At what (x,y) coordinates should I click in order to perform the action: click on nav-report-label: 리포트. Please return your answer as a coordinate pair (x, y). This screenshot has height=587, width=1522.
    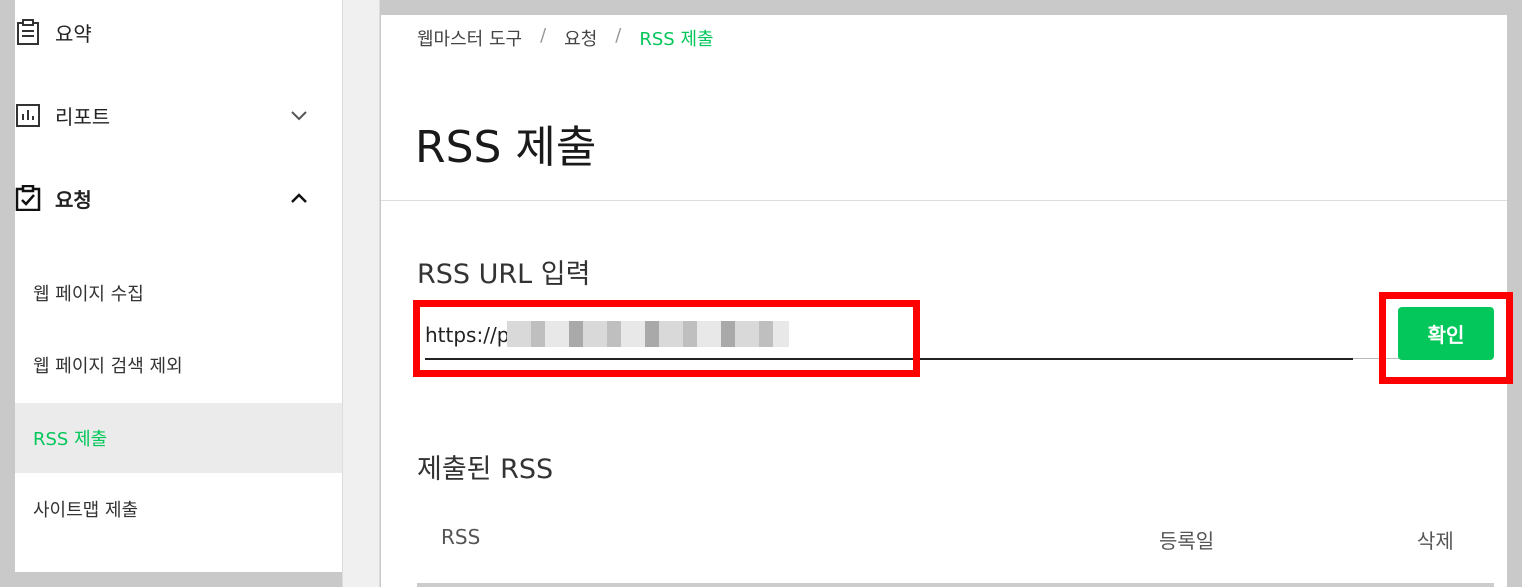
    Looking at the image, I should click on (83, 116).